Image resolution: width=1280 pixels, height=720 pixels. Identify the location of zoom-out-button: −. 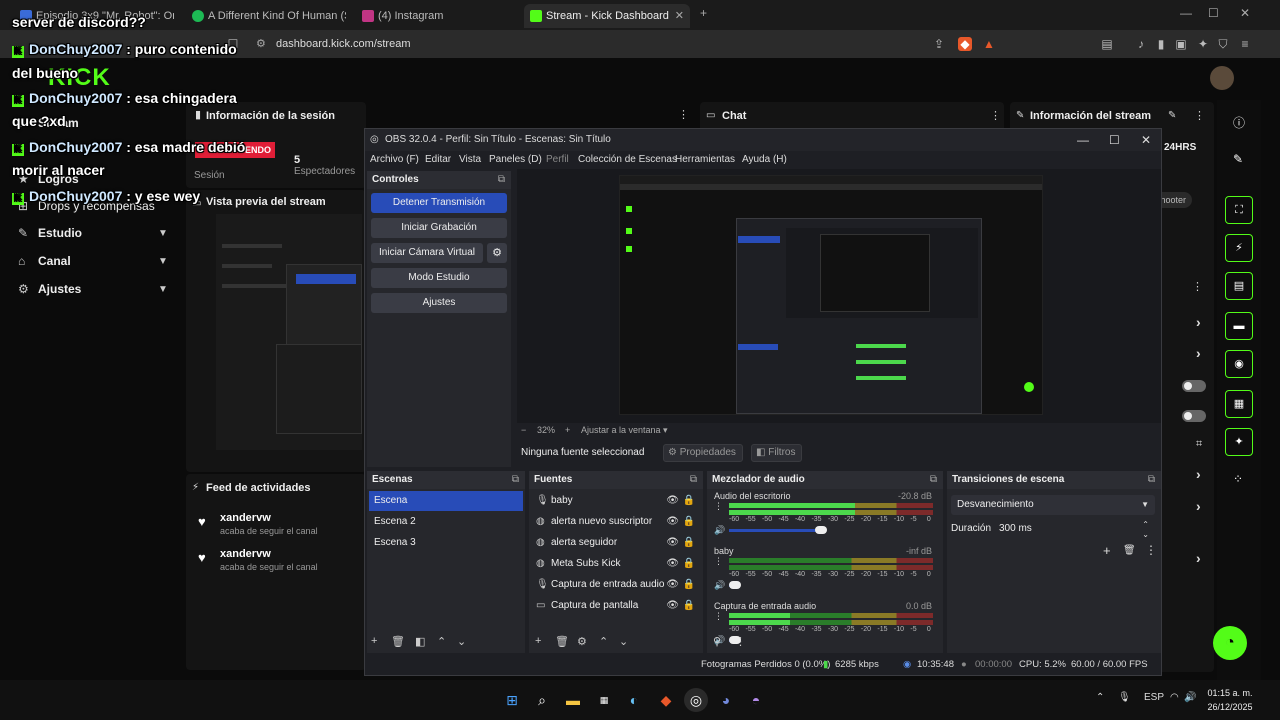
(523, 430).